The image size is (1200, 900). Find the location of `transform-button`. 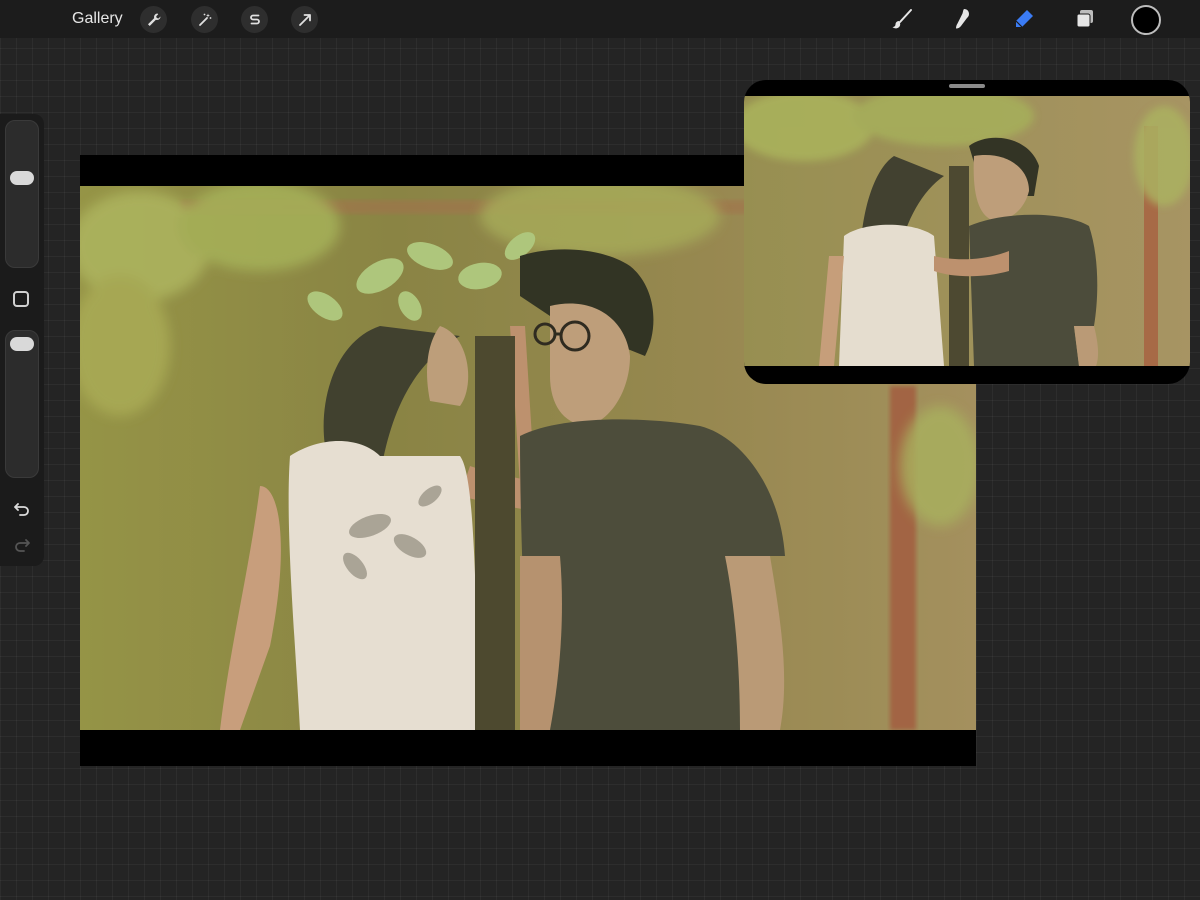

transform-button is located at coordinates (304, 19).